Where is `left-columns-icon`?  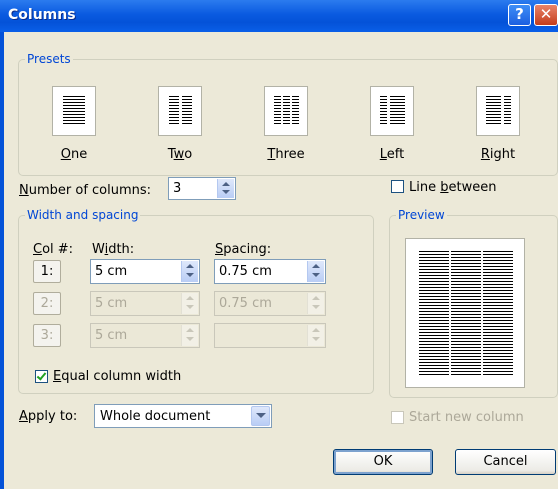
left-columns-icon is located at coordinates (383, 111).